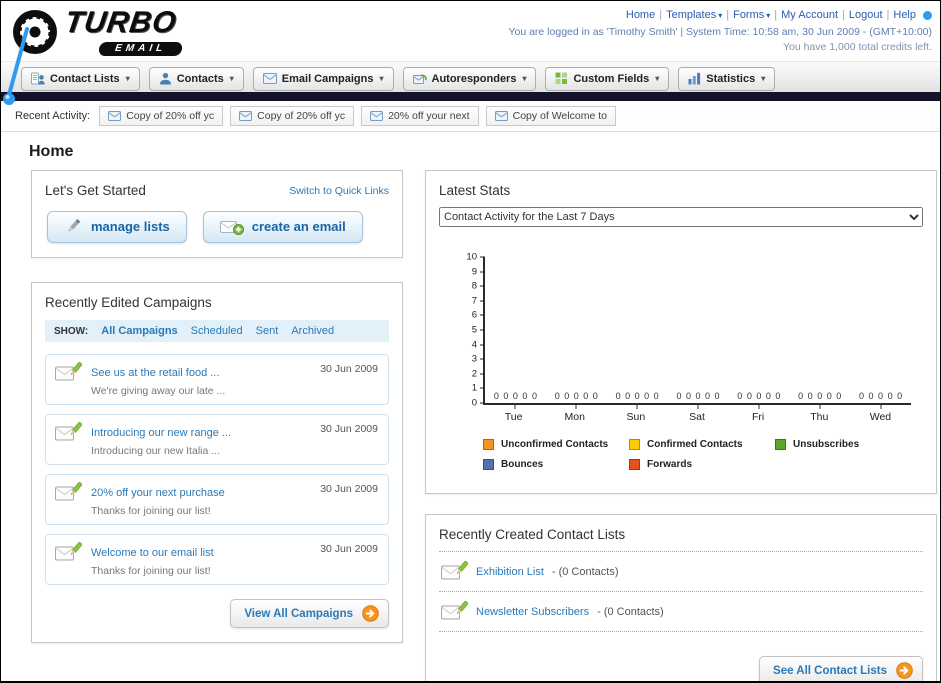 The width and height of the screenshot is (941, 683). I want to click on nav-tab-label: Contact Lists, so click(85, 78).